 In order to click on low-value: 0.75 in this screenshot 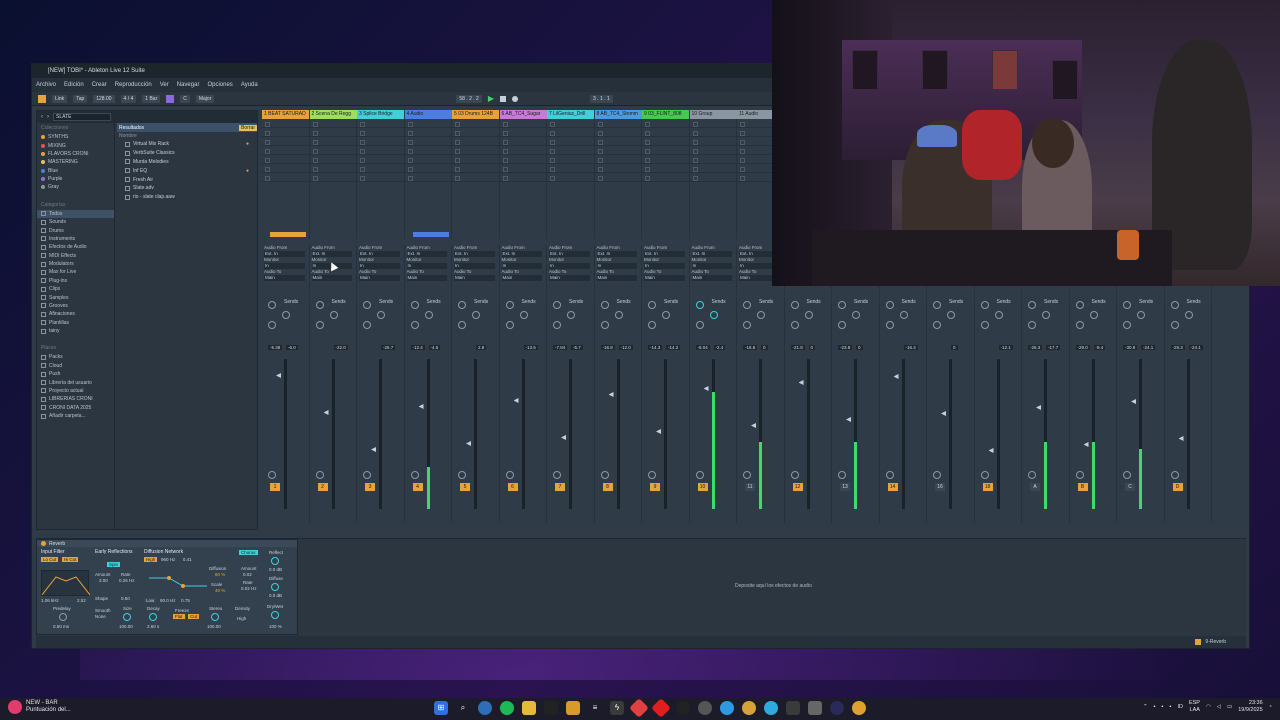, I will do `click(185, 600)`.